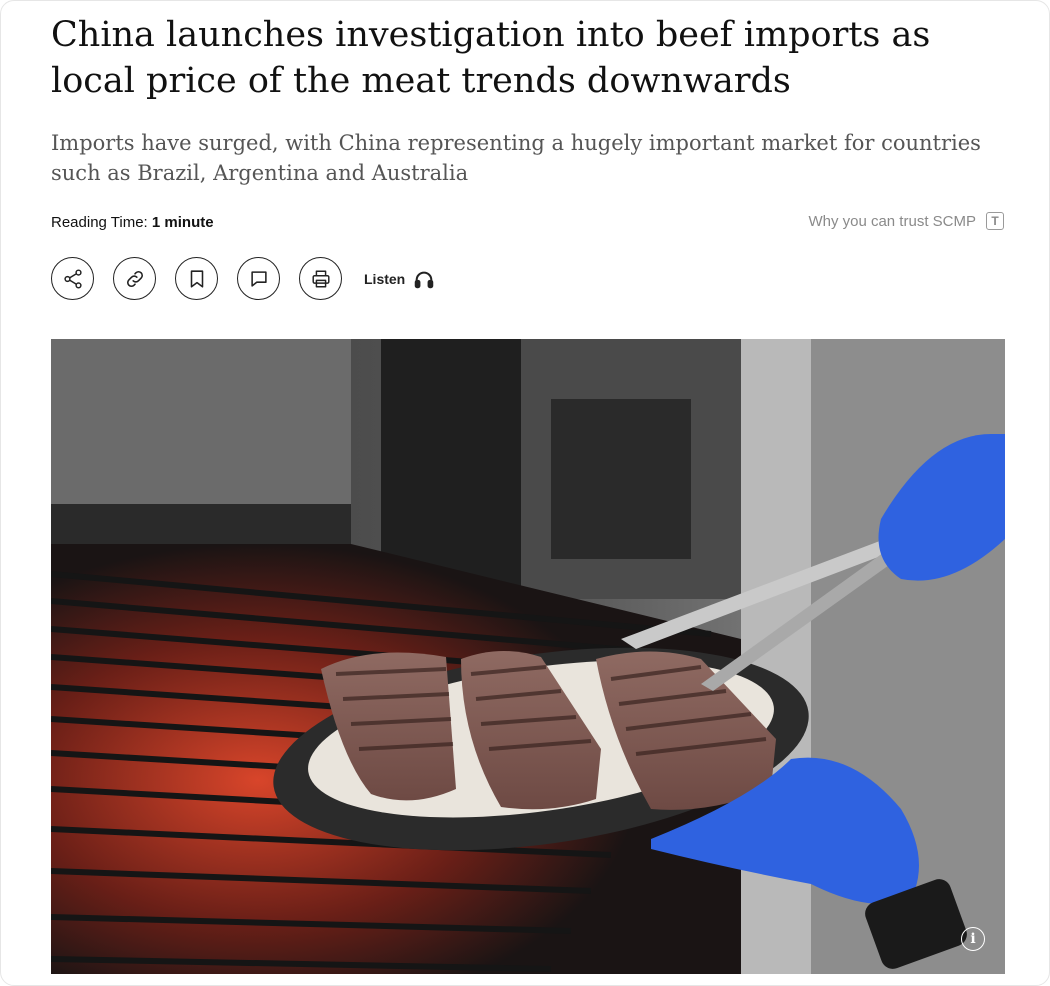  I want to click on reading-time-label: Reading Time:, so click(99, 222).